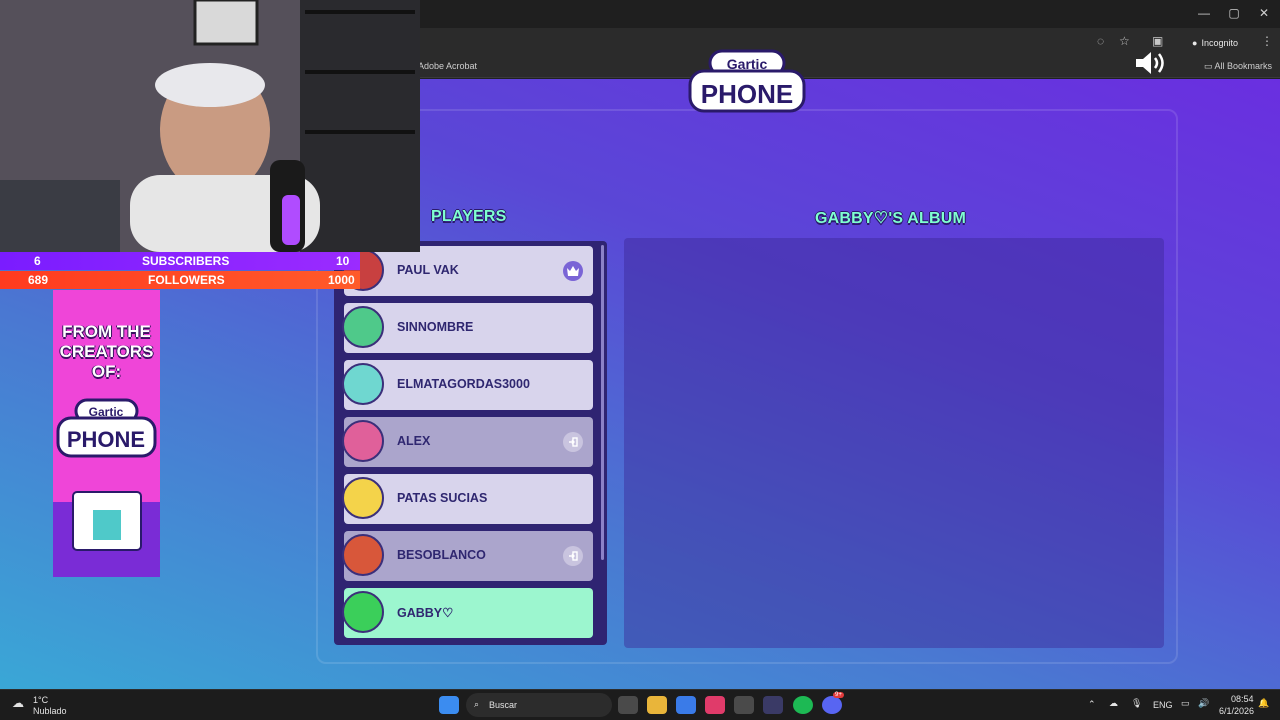 The height and width of the screenshot is (720, 1280). I want to click on language-indicator: ENG, so click(1163, 705).